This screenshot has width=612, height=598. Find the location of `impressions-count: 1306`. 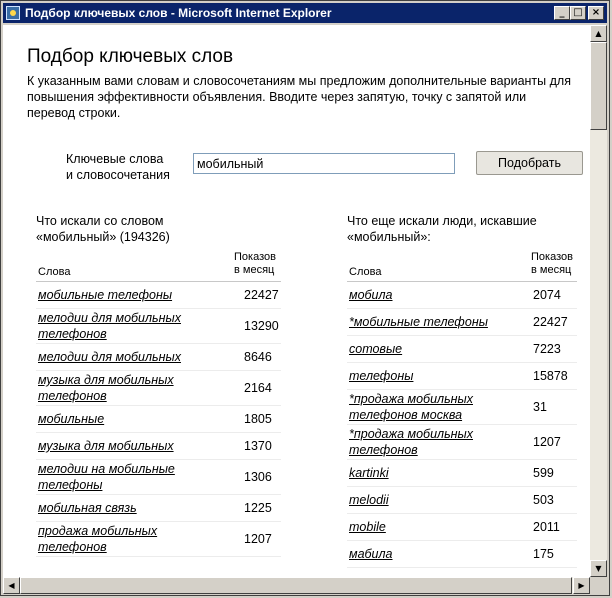

impressions-count: 1306 is located at coordinates (258, 477).